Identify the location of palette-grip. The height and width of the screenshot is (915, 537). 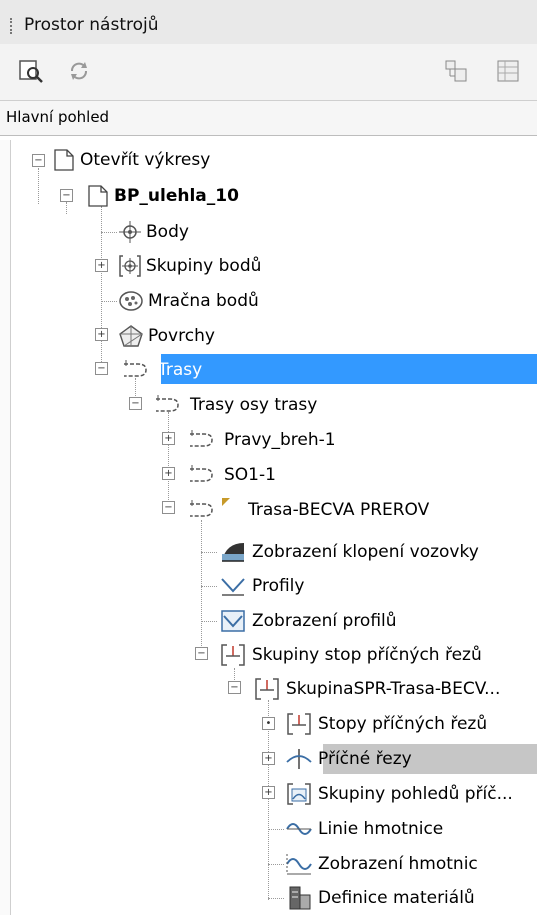
(13, 26).